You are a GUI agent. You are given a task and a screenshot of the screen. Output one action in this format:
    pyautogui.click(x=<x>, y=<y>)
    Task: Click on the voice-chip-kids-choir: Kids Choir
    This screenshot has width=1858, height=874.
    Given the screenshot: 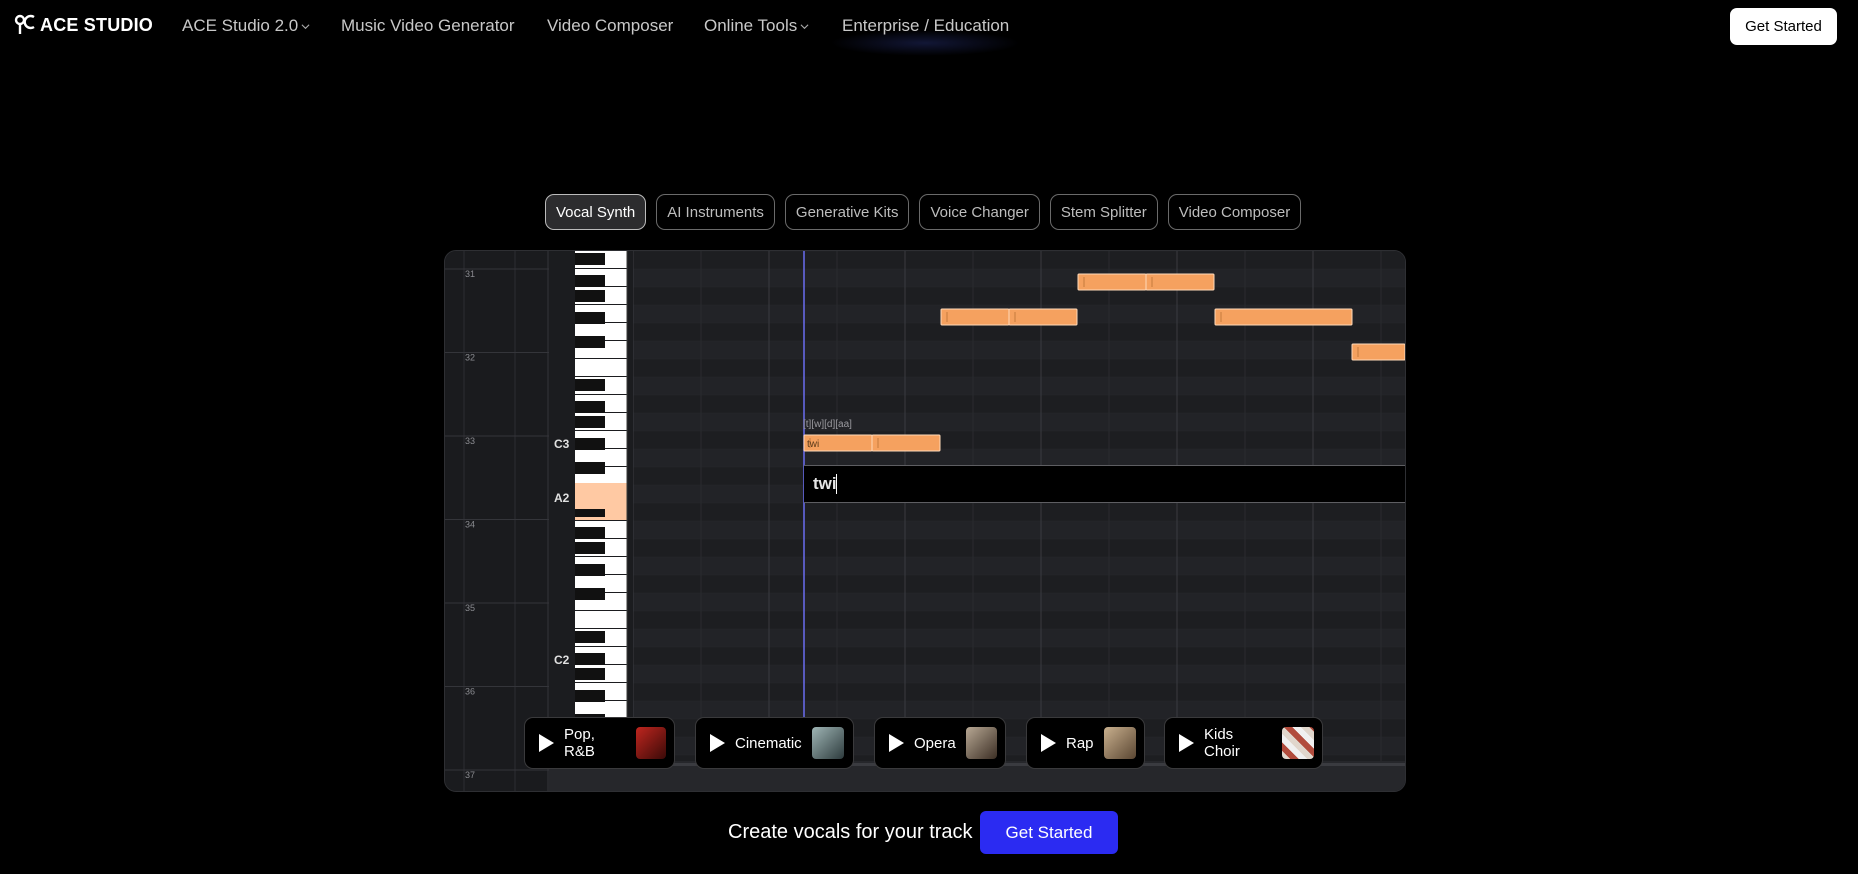 What is the action you would take?
    pyautogui.click(x=1243, y=743)
    